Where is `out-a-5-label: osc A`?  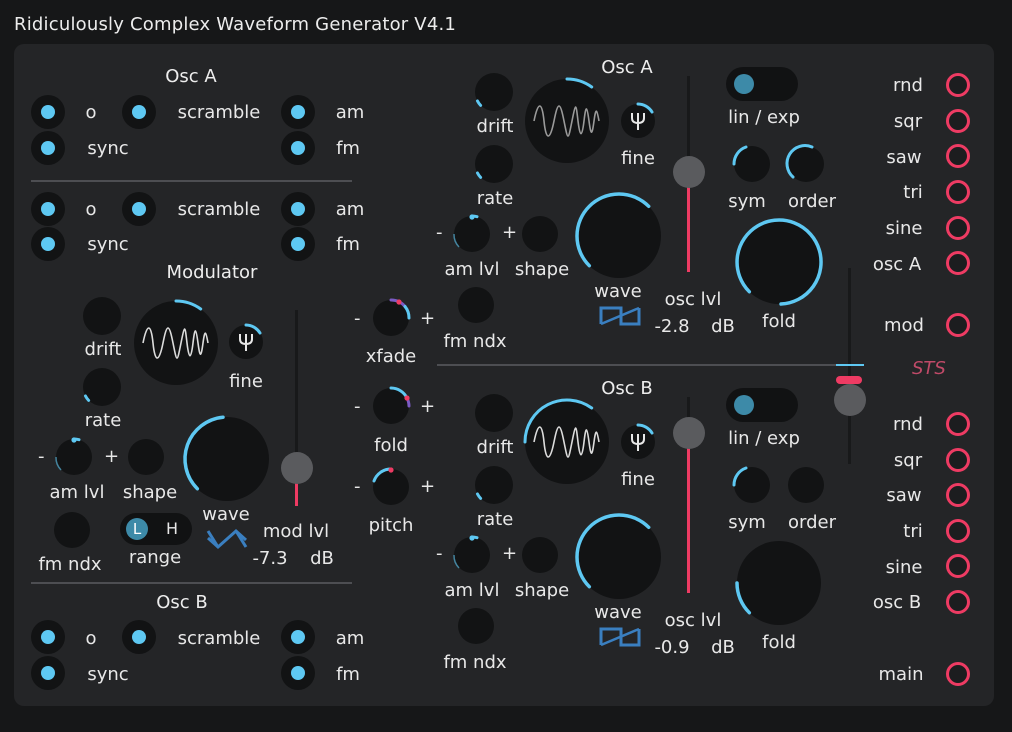
out-a-5-label: osc A is located at coordinates (897, 264).